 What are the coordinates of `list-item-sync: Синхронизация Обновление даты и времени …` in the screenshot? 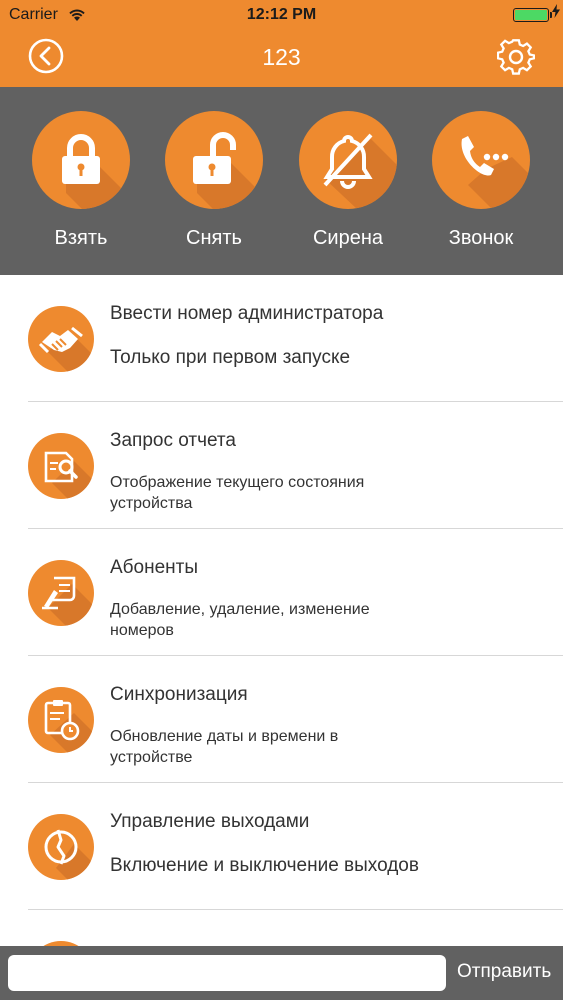 It's located at (281, 719).